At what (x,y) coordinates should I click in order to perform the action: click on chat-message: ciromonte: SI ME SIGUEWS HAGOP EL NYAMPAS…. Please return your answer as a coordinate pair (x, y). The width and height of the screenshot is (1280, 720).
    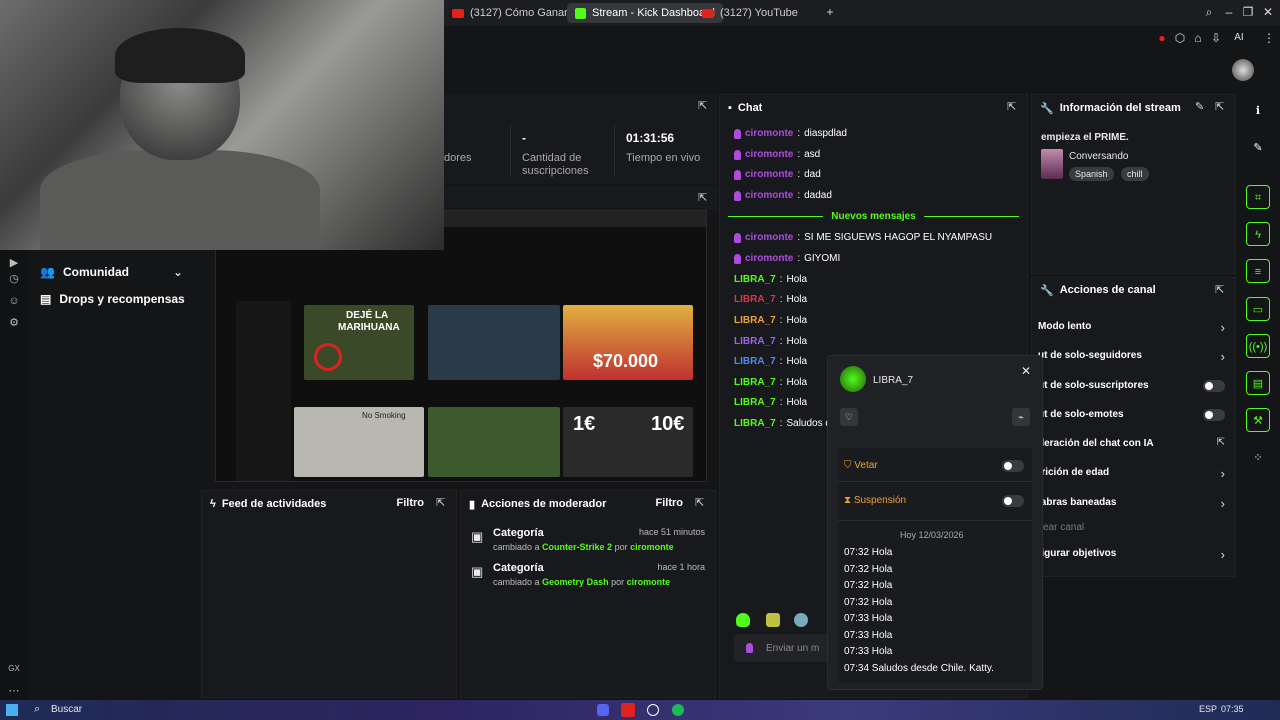
    Looking at the image, I should click on (863, 237).